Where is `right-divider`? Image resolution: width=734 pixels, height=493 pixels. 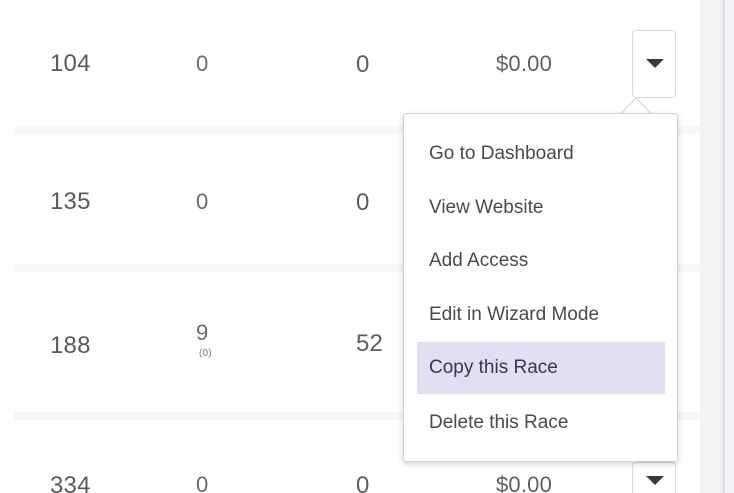
right-divider is located at coordinates (723, 246).